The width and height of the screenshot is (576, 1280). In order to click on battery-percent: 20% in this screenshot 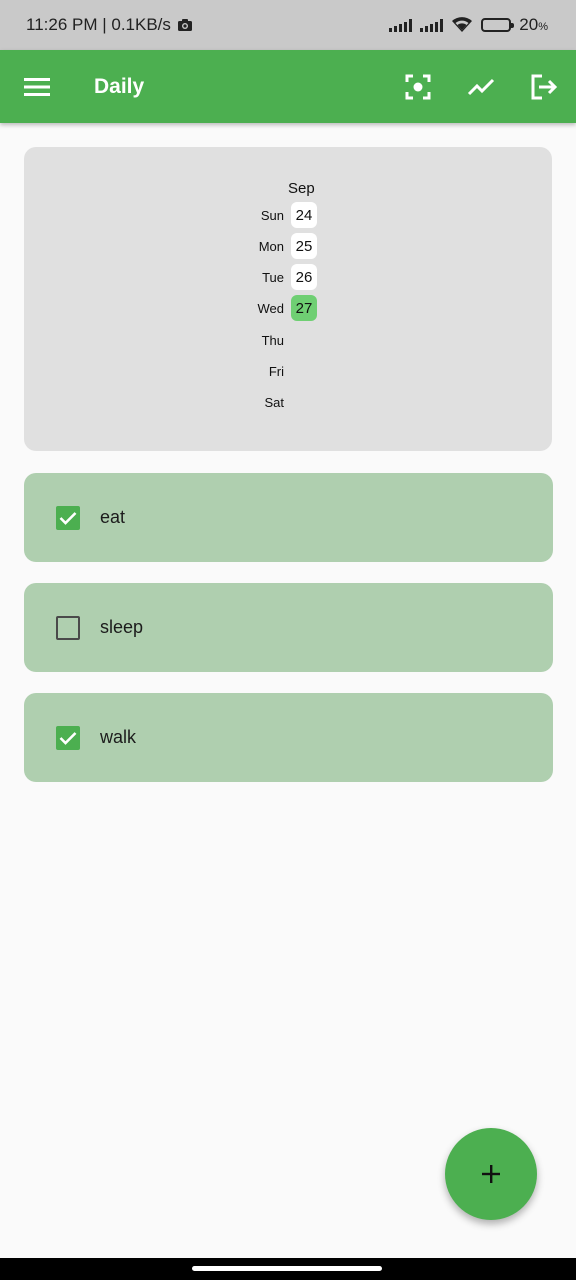, I will do `click(533, 24)`.